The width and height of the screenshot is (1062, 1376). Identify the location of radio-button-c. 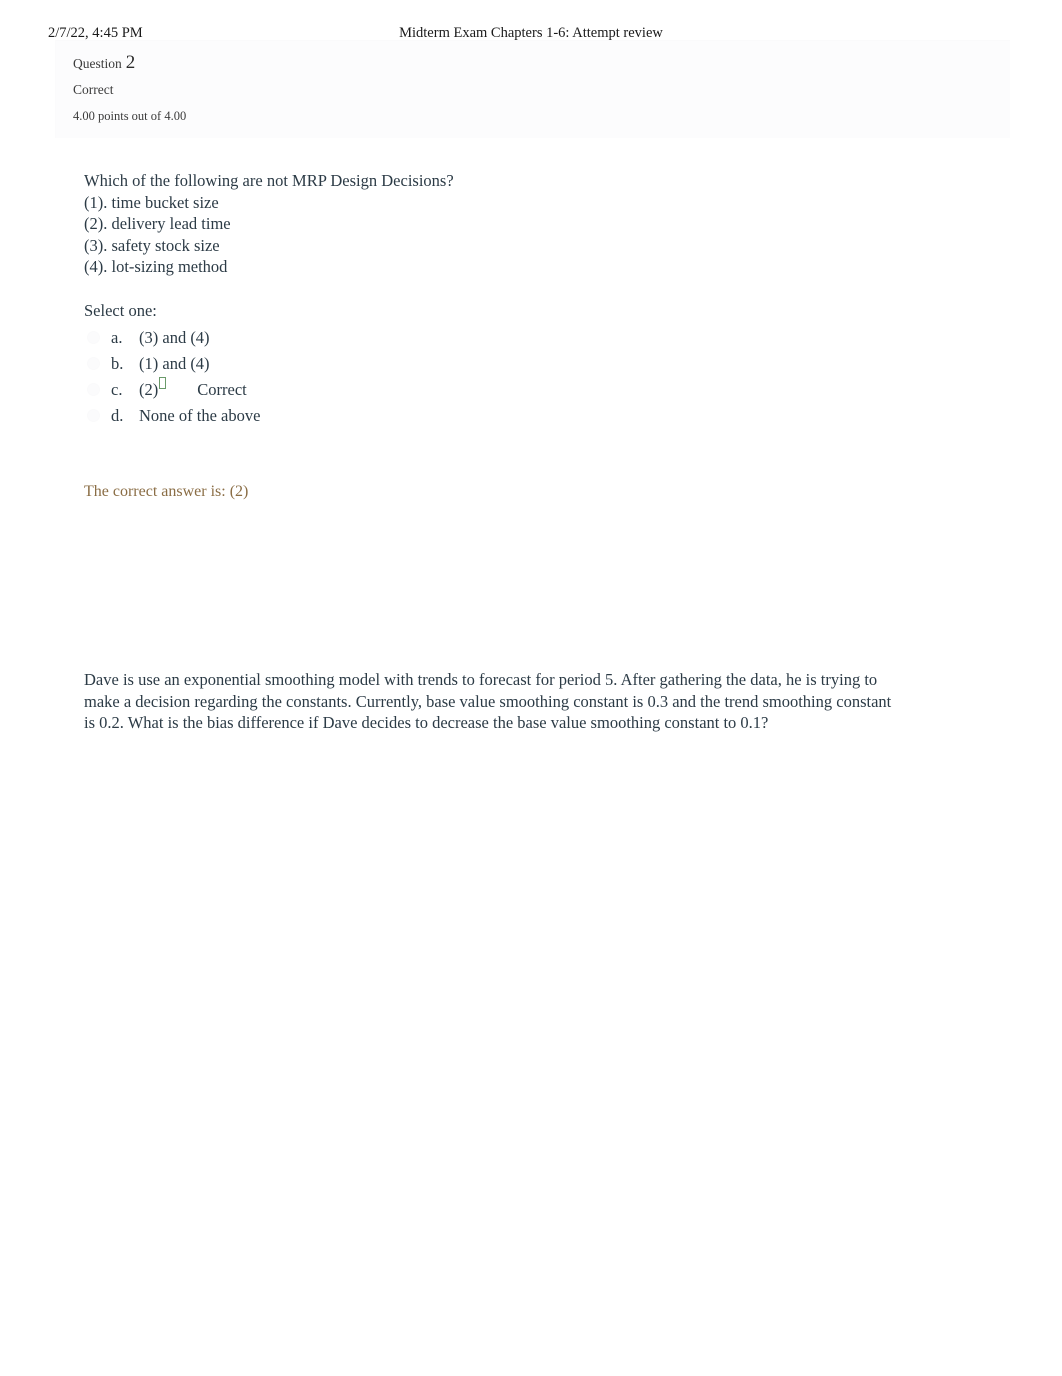
(93, 389).